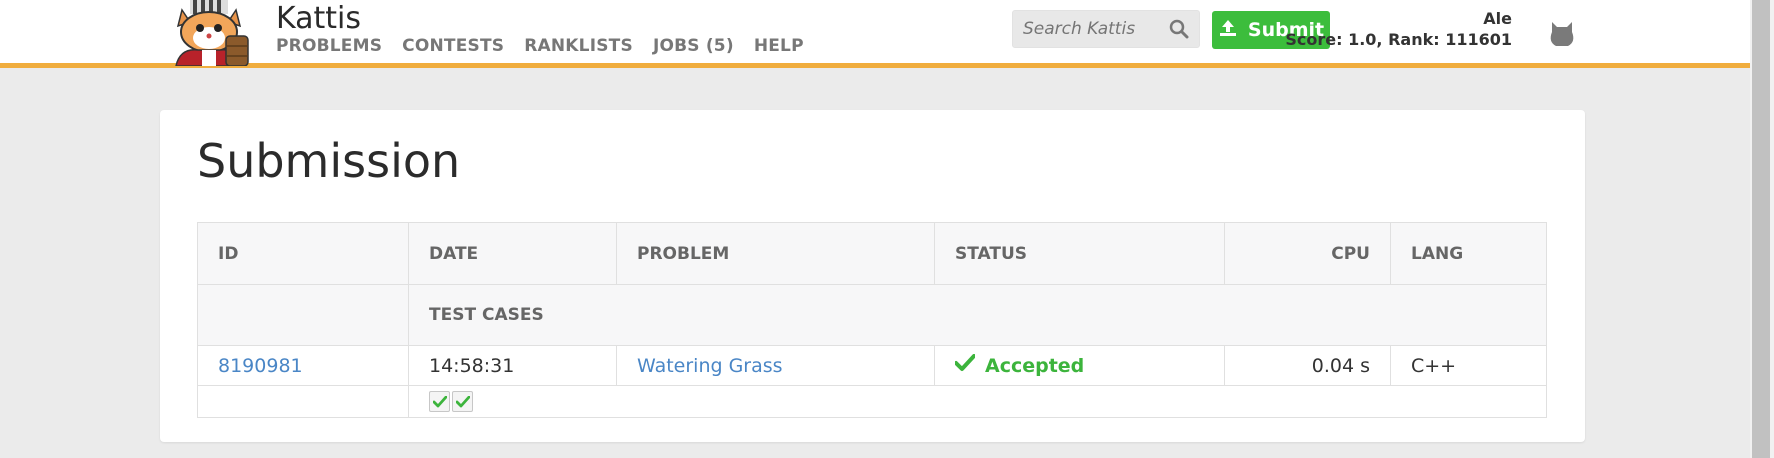 This screenshot has width=1774, height=458. Describe the element at coordinates (260, 366) in the screenshot. I see `submission-id-link: 8190981` at that location.